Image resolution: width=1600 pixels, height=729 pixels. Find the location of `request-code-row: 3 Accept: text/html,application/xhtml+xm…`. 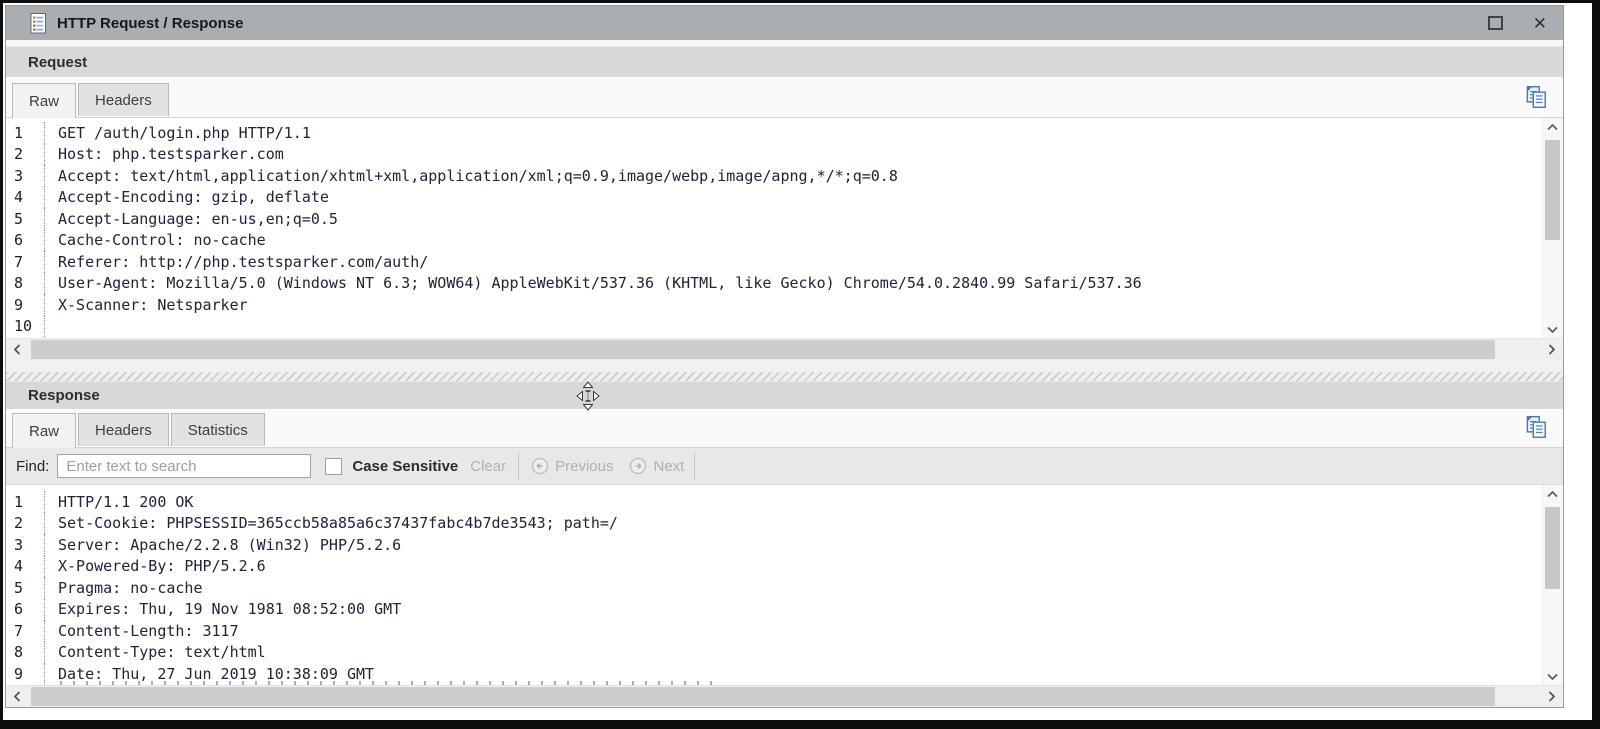

request-code-row: 3 Accept: text/html,application/xhtml+xm… is located at coordinates (774, 176).